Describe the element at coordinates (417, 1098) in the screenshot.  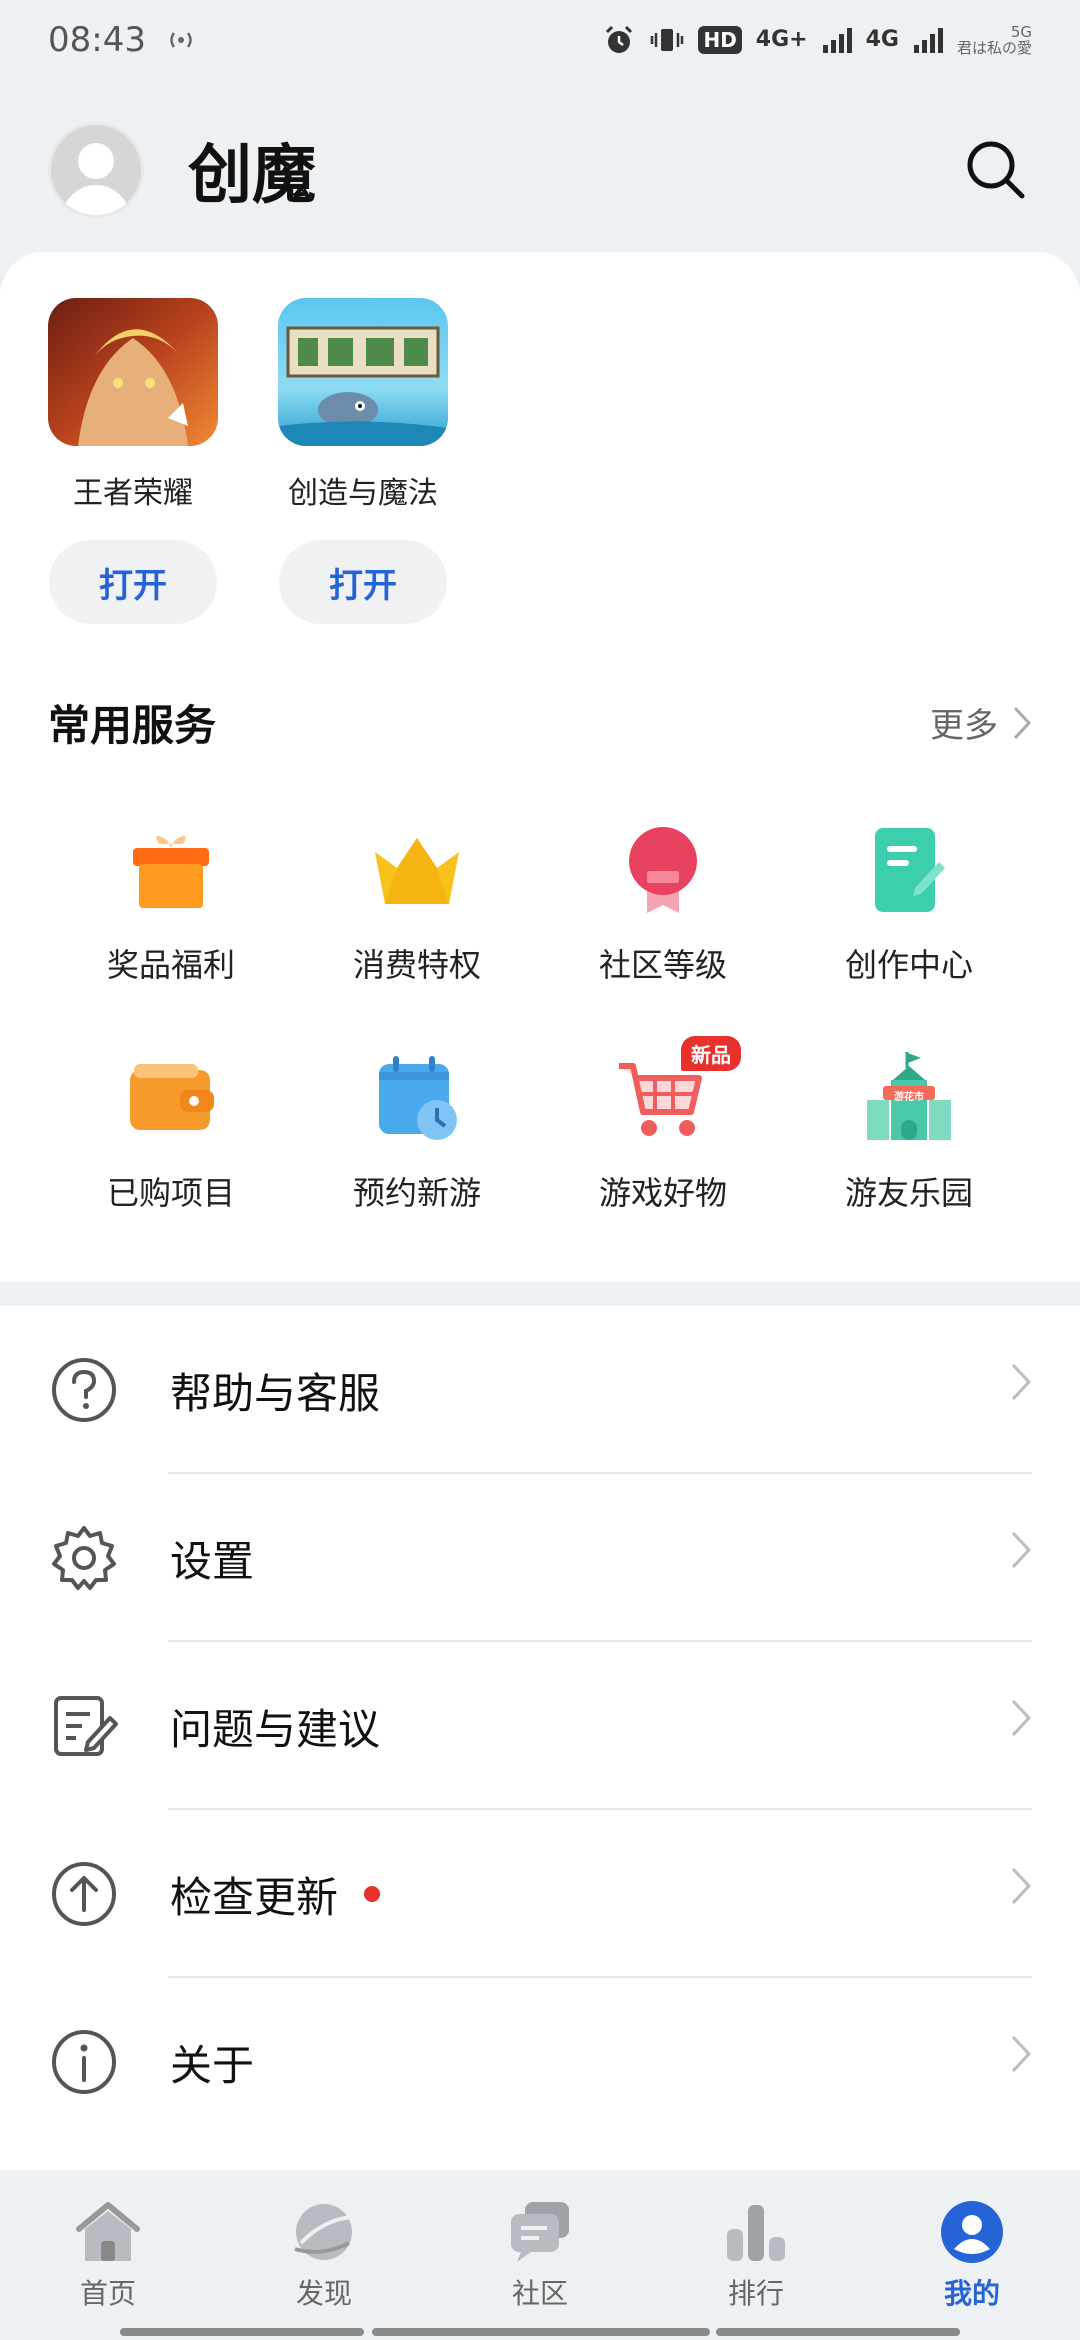
I see `calendar-clock-icon` at that location.